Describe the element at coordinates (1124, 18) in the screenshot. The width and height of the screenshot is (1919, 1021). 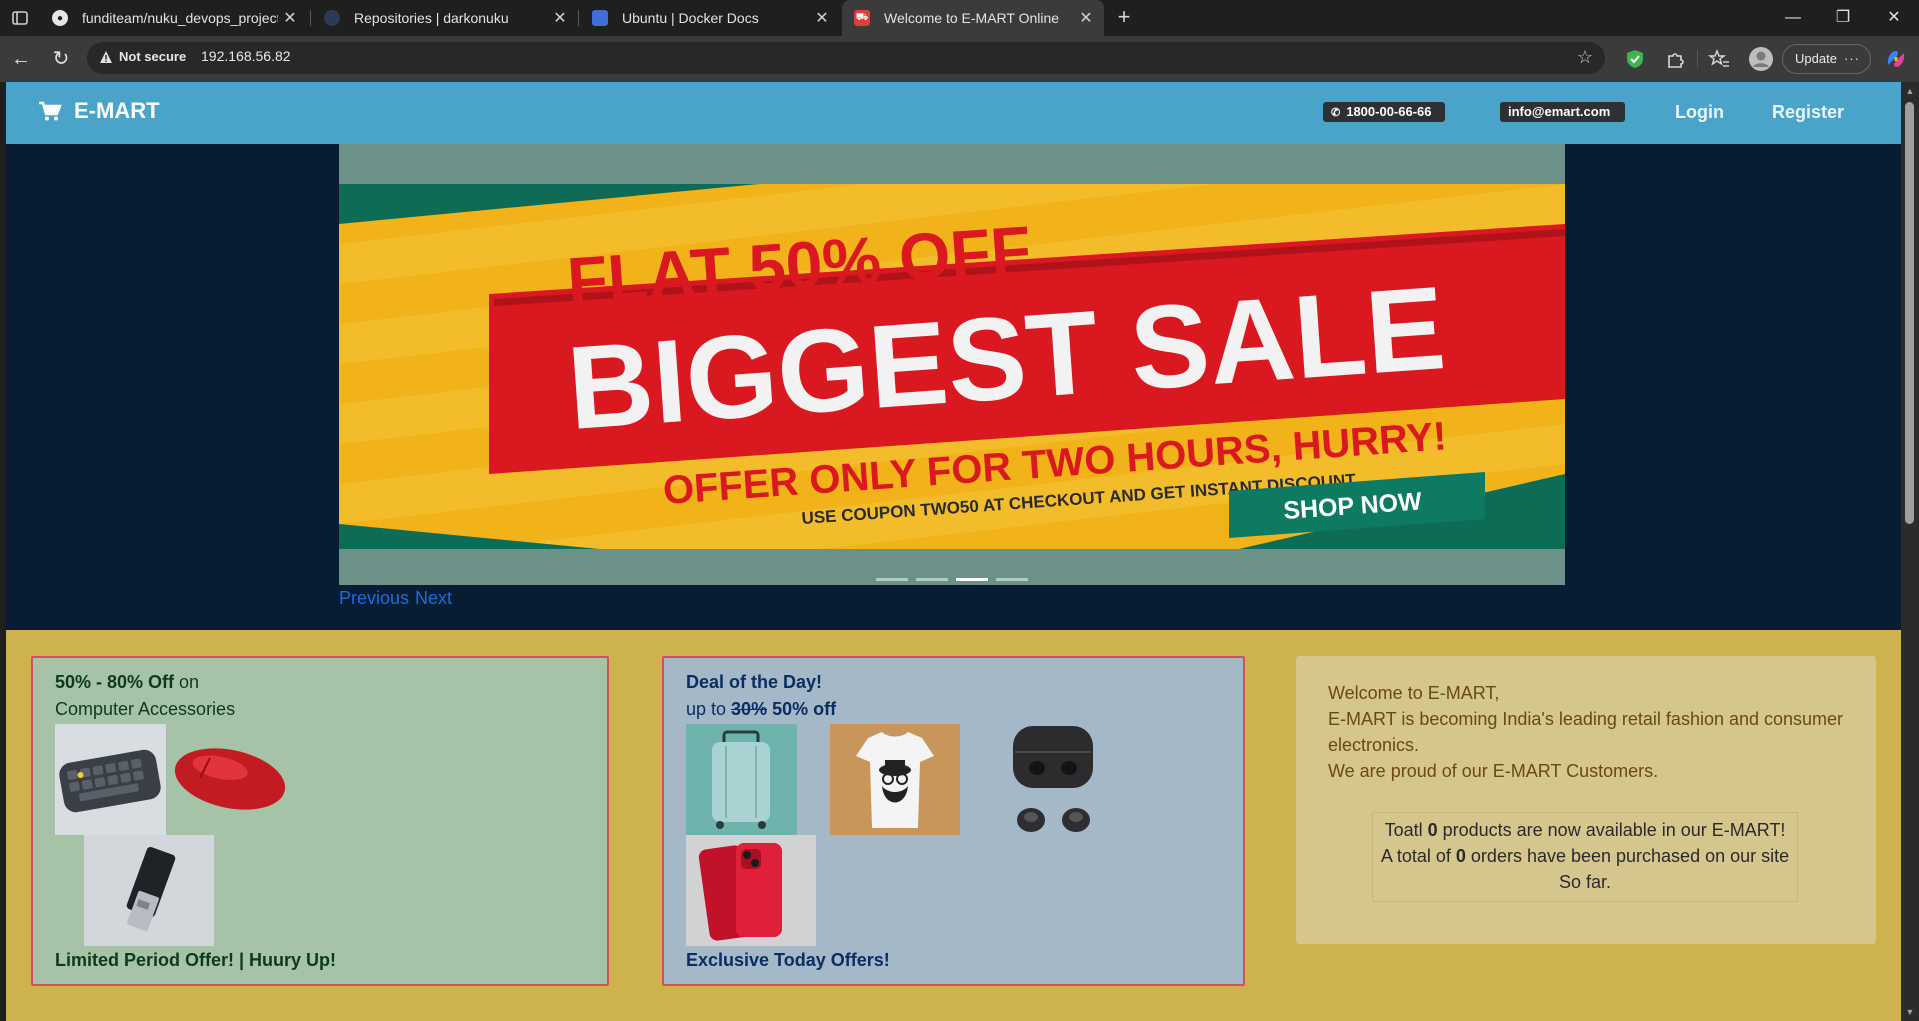
I see `new-tab-button: +` at that location.